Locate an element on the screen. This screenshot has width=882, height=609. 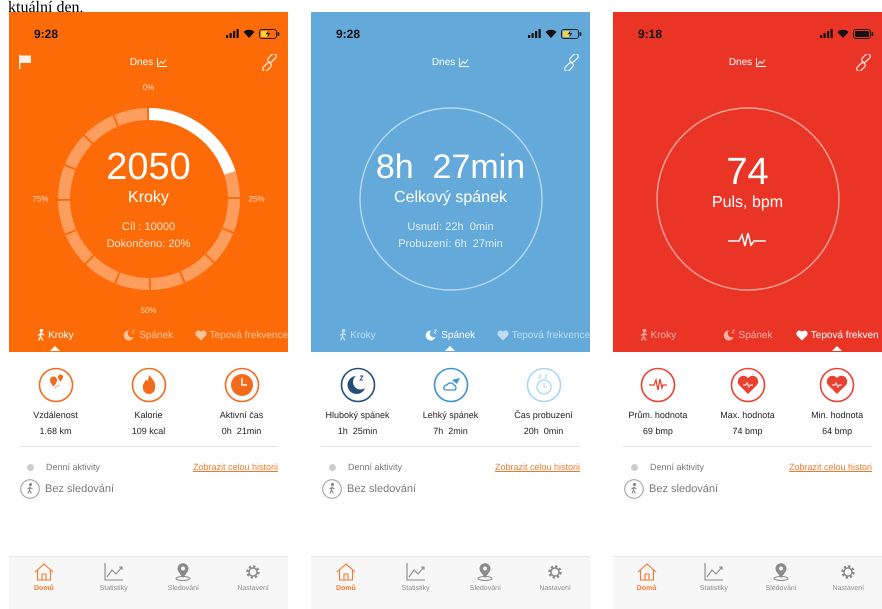
flame-icon is located at coordinates (148, 385).